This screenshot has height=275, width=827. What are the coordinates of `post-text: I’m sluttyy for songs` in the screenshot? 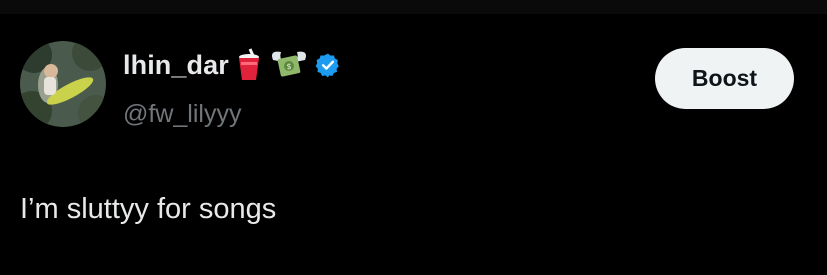 It's located at (148, 209).